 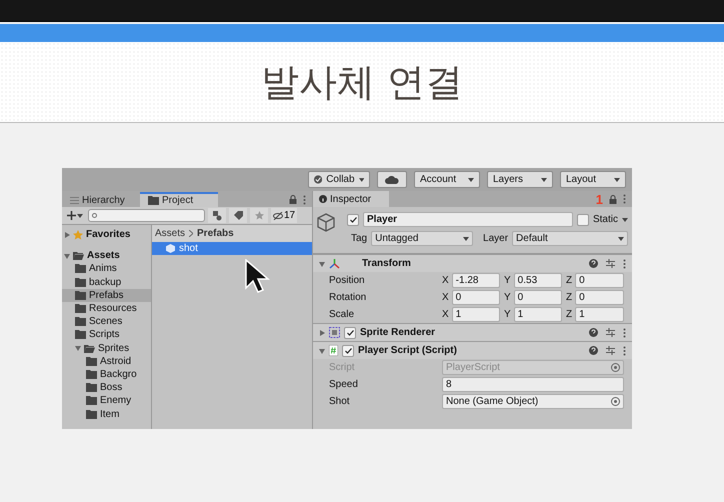 What do you see at coordinates (170, 233) in the screenshot?
I see `breadcrumb-link: Assets` at bounding box center [170, 233].